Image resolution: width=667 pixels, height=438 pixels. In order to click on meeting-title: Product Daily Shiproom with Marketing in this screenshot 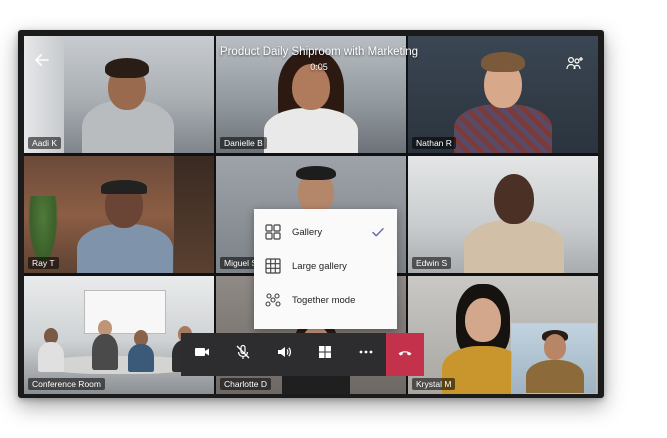, I will do `click(319, 52)`.